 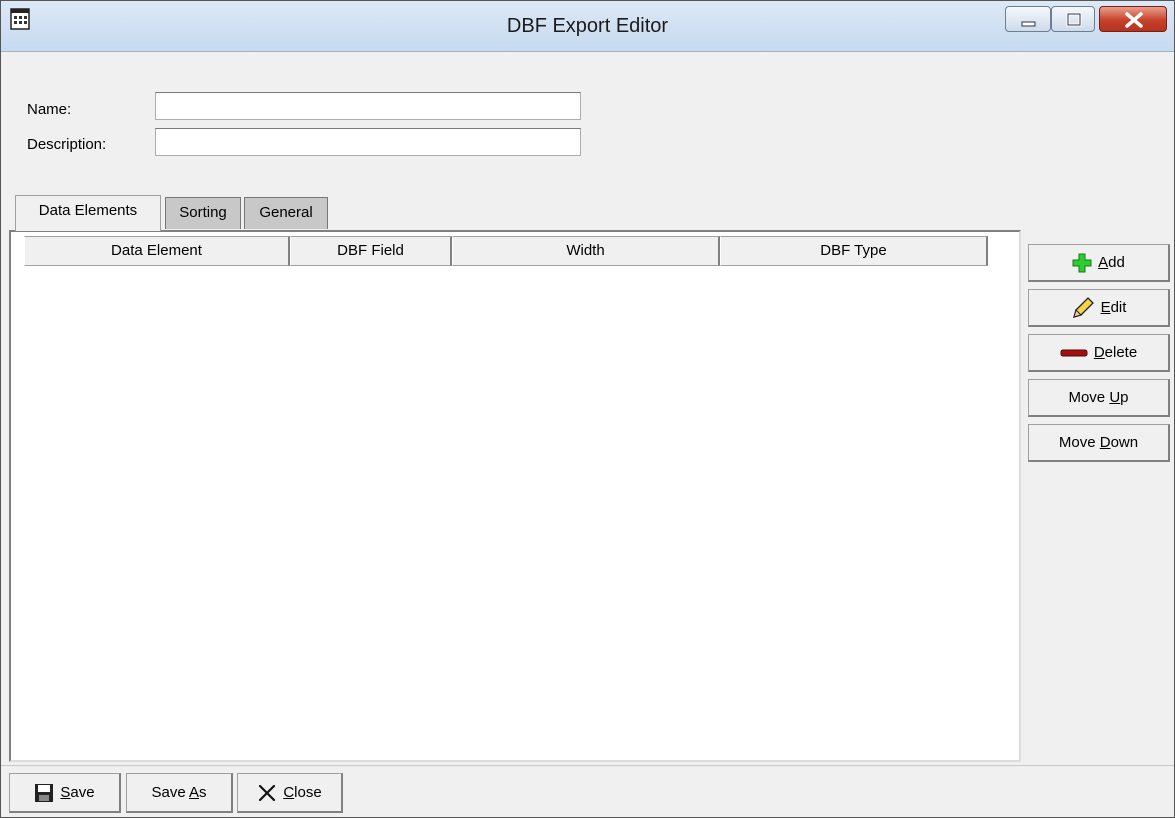 I want to click on window-title: DBF Export Editor, so click(x=587, y=26).